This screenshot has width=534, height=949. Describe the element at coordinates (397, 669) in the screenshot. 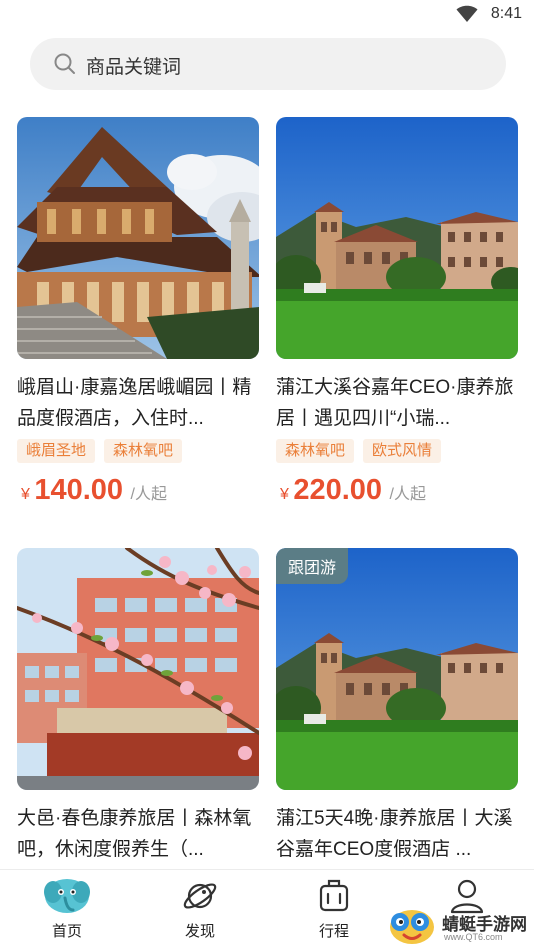

I see `product-image-villa: 跟团游` at that location.